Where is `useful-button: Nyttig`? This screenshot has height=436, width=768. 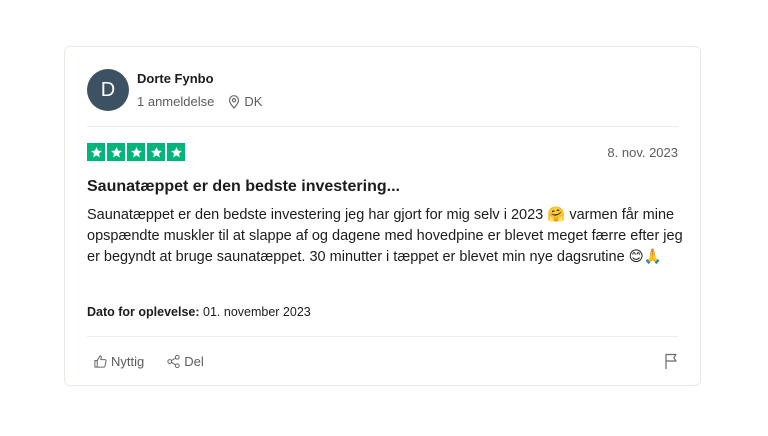 useful-button: Nyttig is located at coordinates (118, 361).